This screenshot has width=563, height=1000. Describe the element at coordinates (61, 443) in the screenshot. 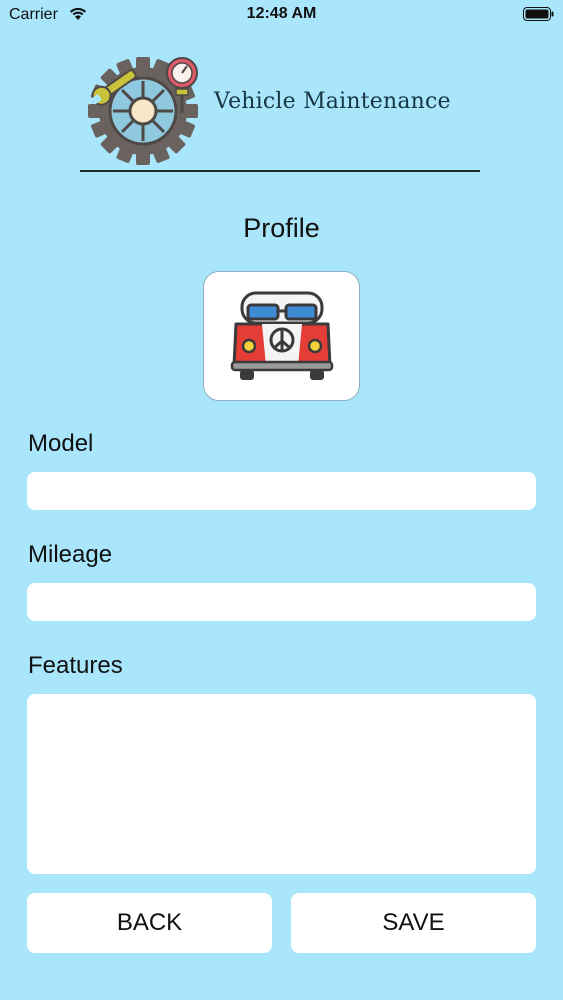

I see `model-label: Model` at that location.